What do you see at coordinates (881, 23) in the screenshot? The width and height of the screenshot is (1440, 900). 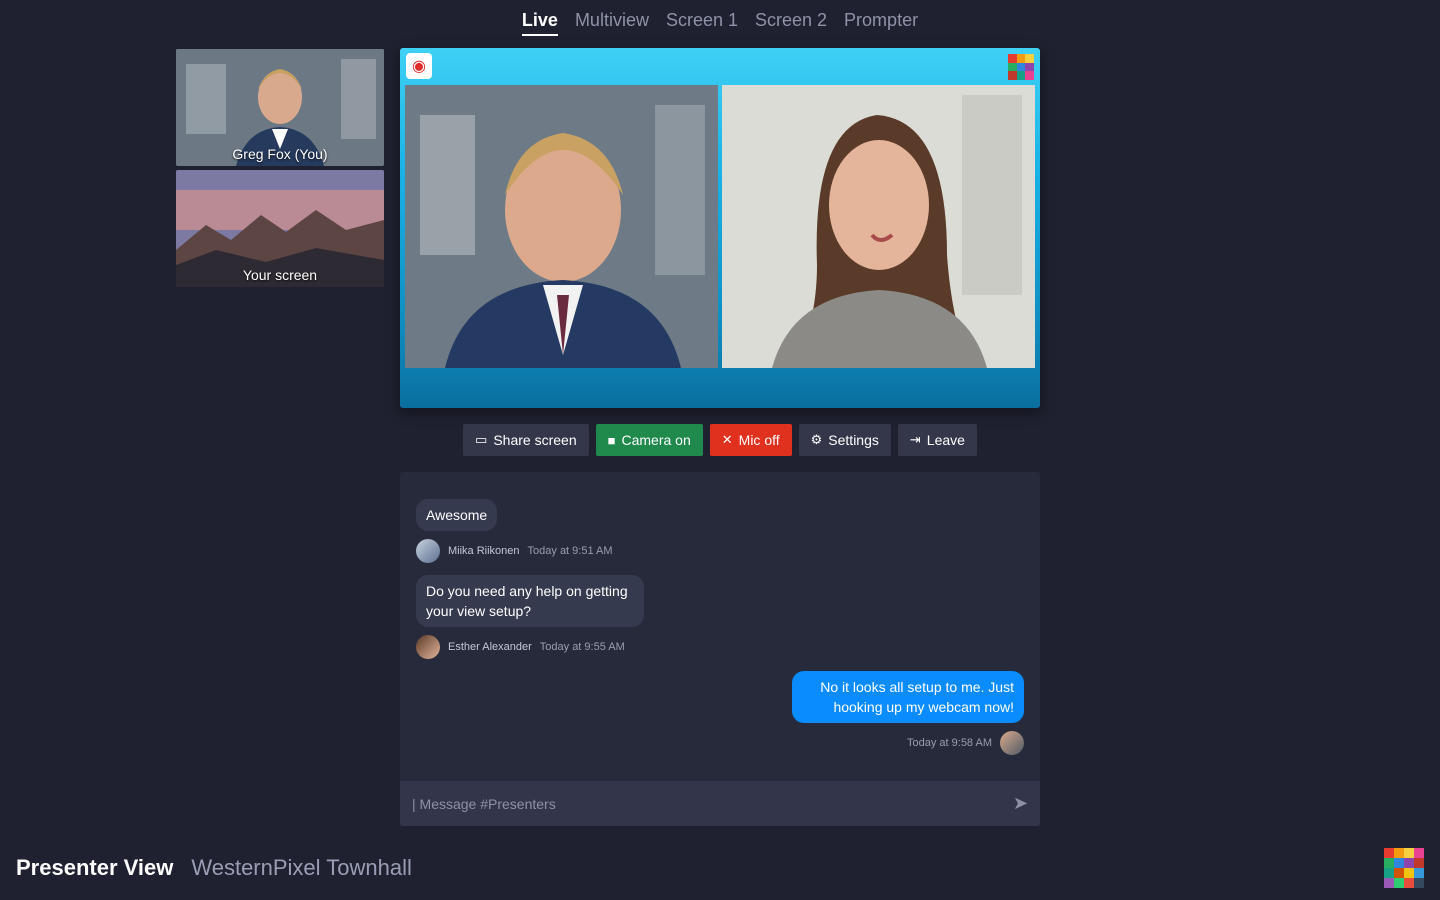 I see `tab-prompter: Prompter` at bounding box center [881, 23].